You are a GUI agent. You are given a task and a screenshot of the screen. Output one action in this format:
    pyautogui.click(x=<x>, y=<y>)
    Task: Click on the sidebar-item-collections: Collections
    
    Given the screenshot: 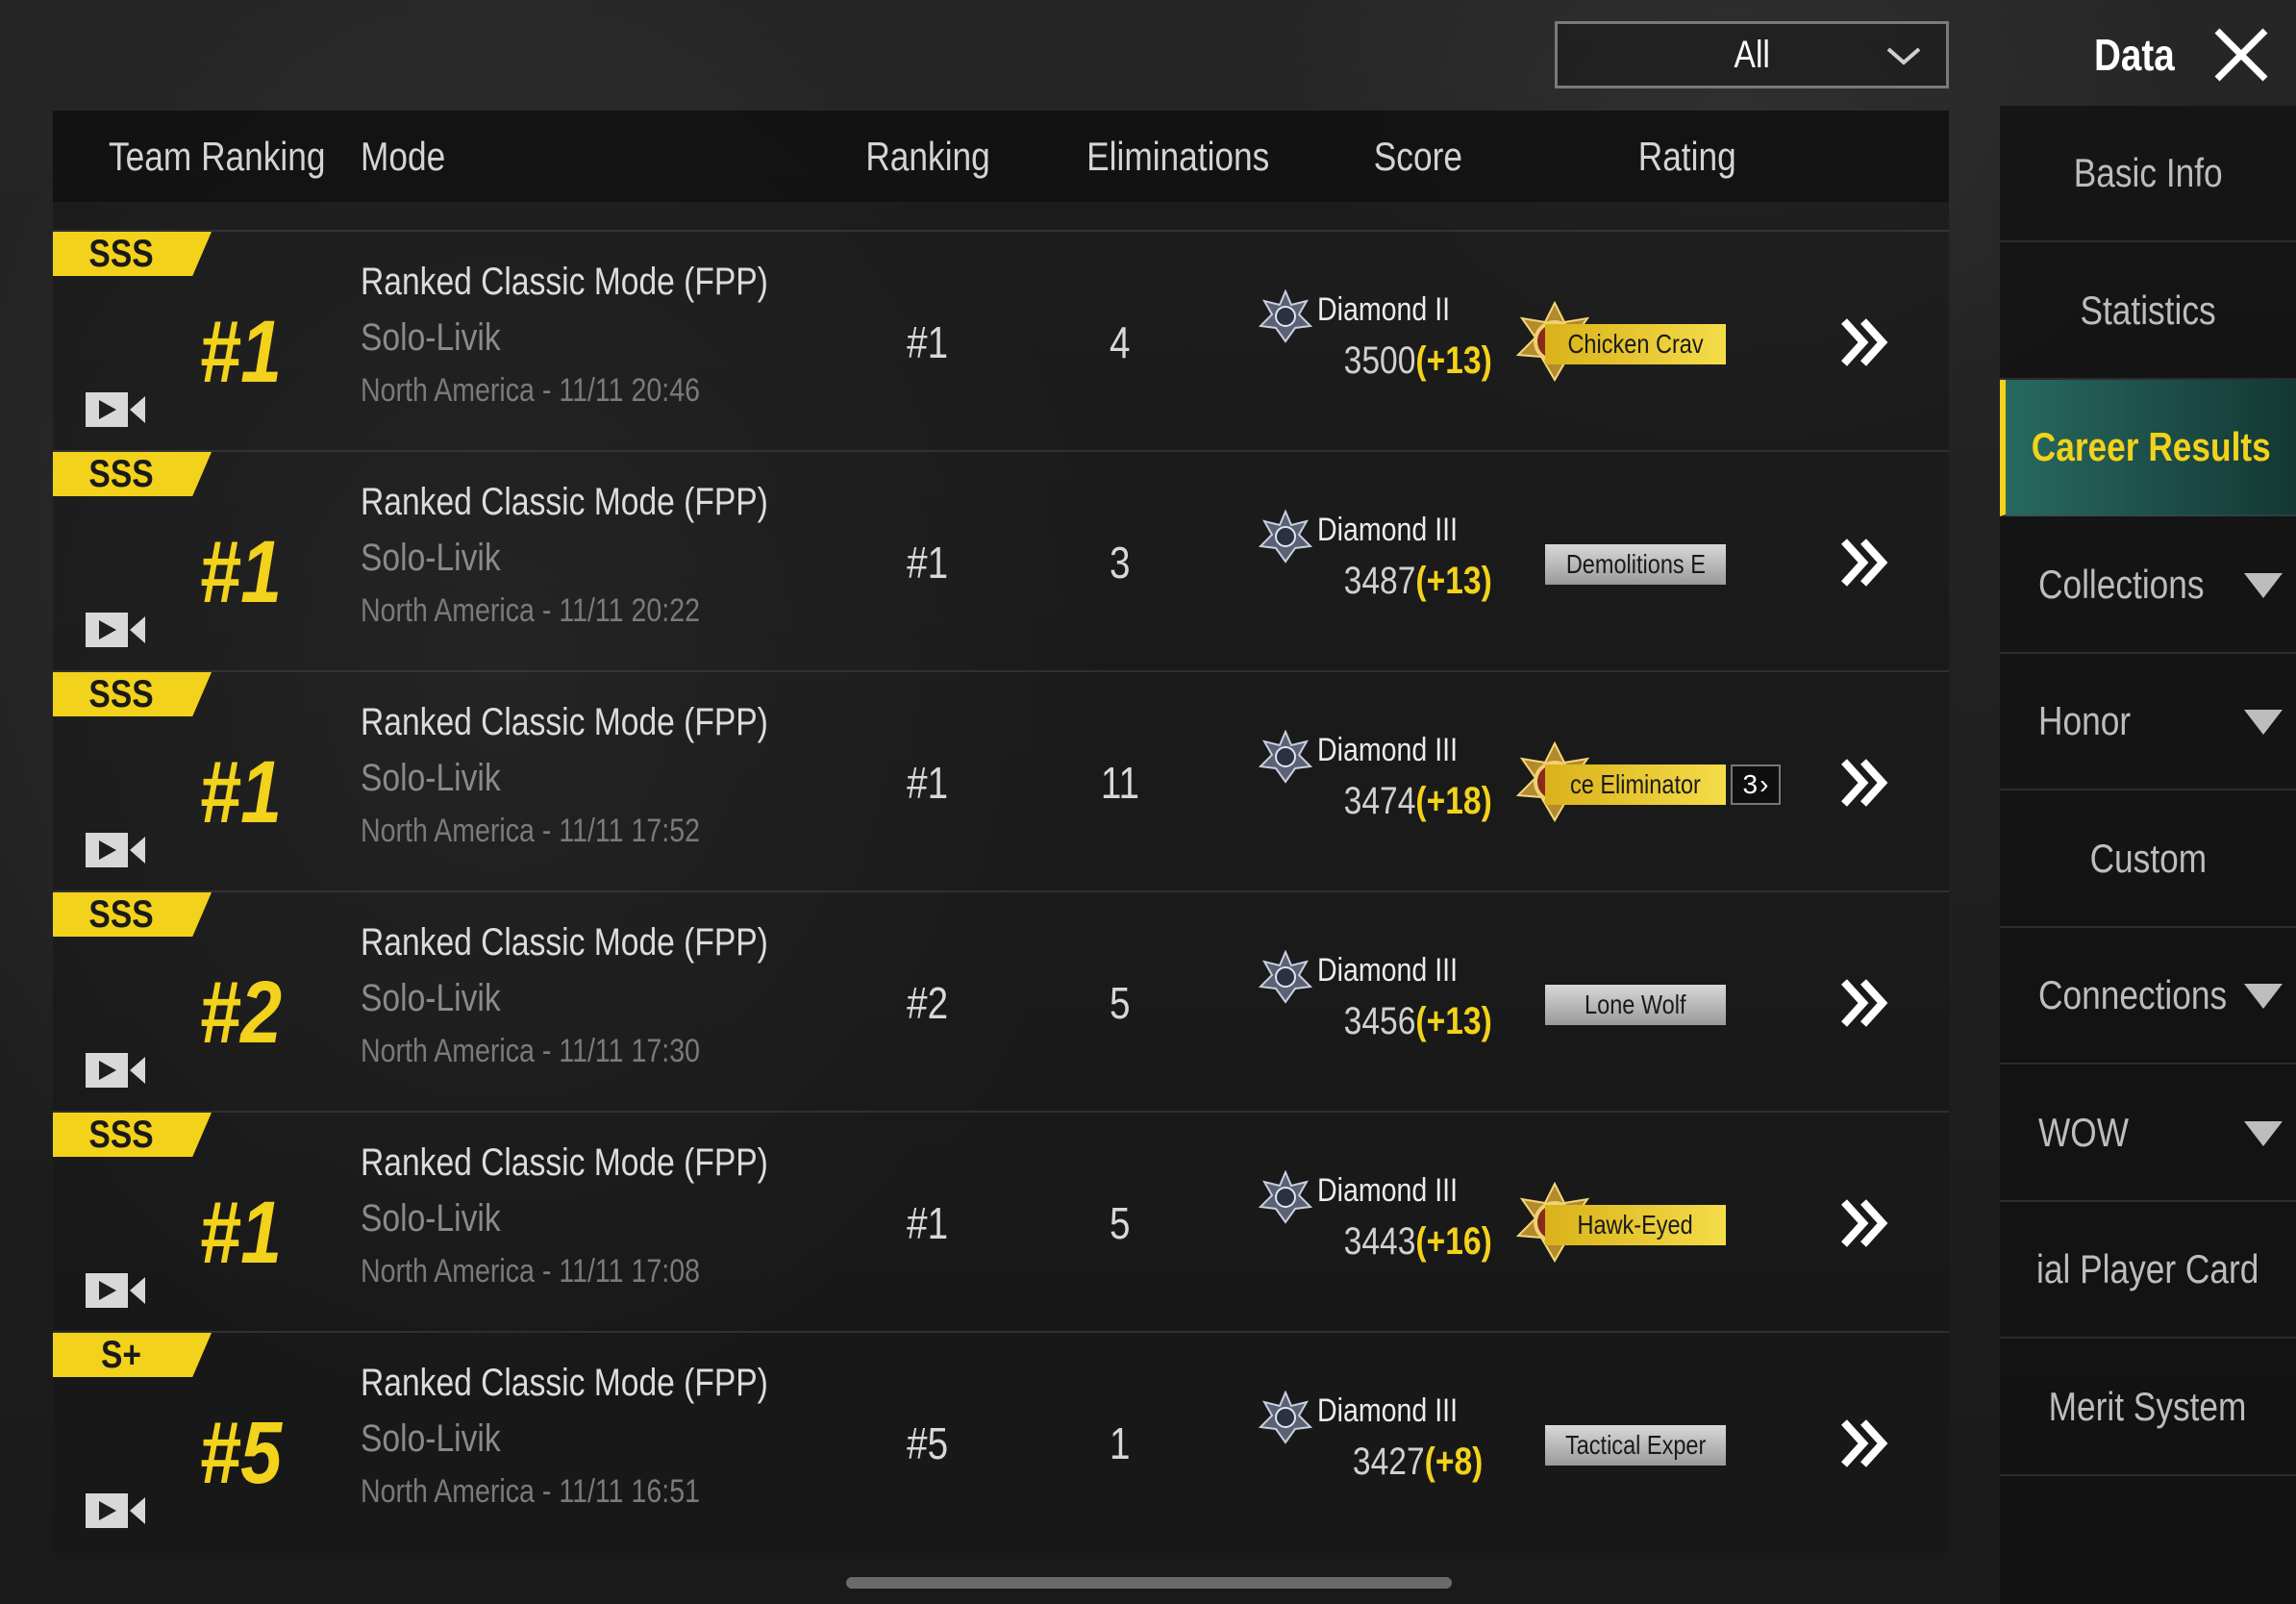 What is the action you would take?
    pyautogui.click(x=2148, y=585)
    